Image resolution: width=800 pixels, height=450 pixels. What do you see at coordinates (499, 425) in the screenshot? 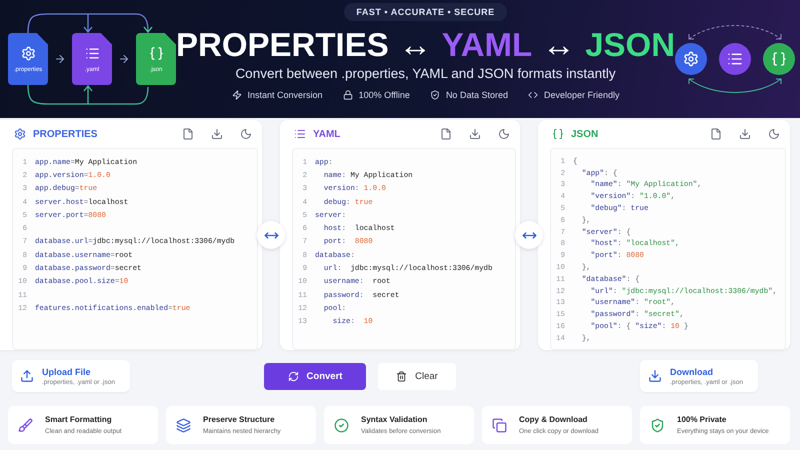
I see `copy-icon` at bounding box center [499, 425].